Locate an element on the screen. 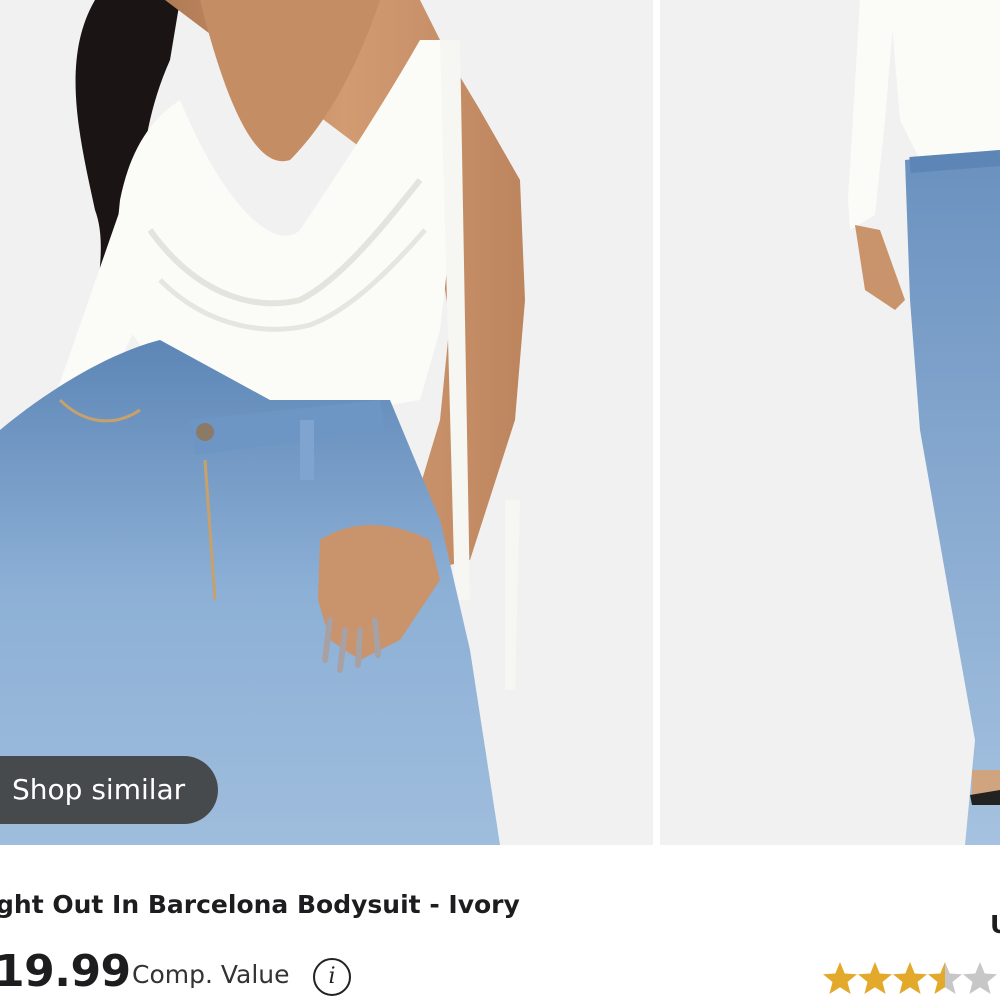  product-title: ght Out In Barcelona Bodysuit - Ivory is located at coordinates (260, 904).